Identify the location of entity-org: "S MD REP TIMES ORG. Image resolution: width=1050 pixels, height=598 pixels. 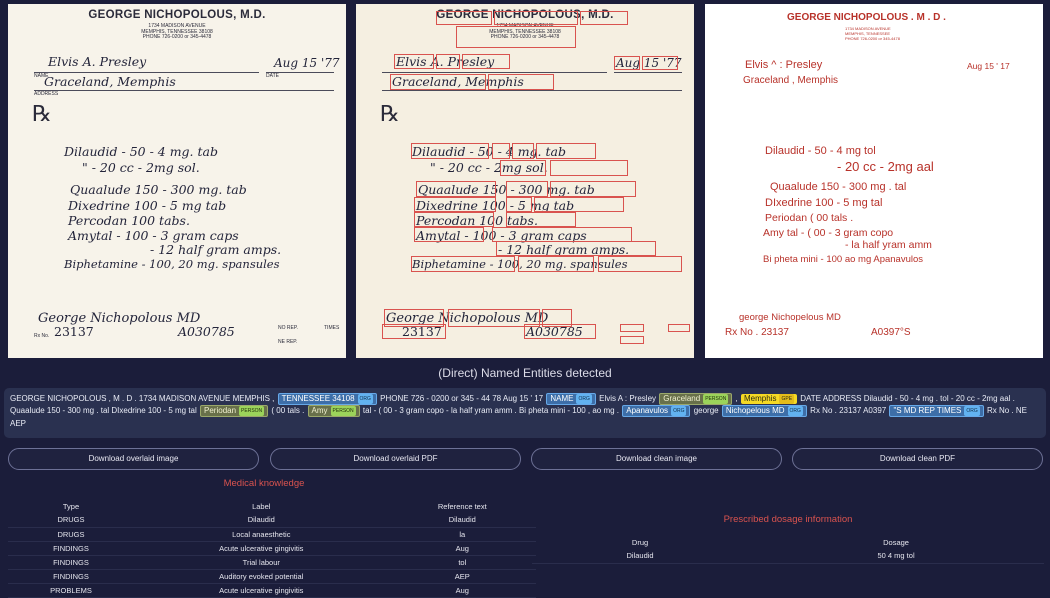
(936, 411).